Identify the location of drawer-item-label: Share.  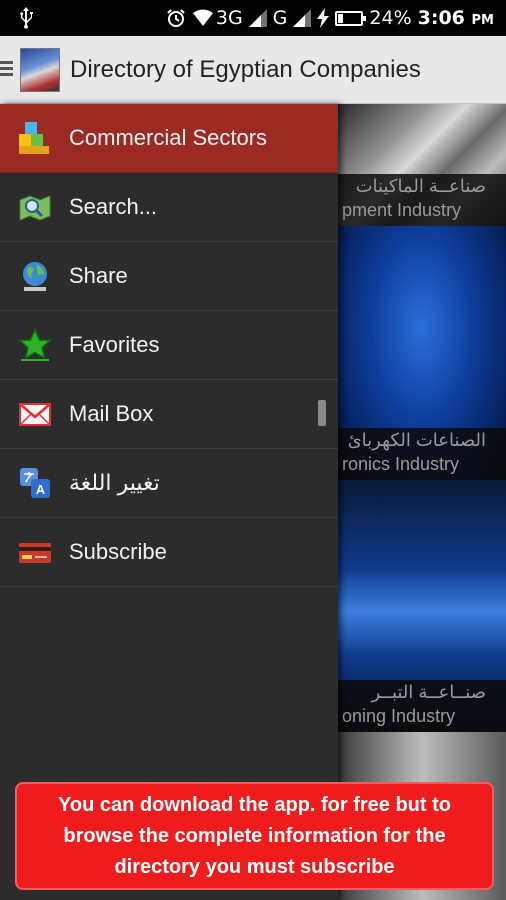
(98, 275).